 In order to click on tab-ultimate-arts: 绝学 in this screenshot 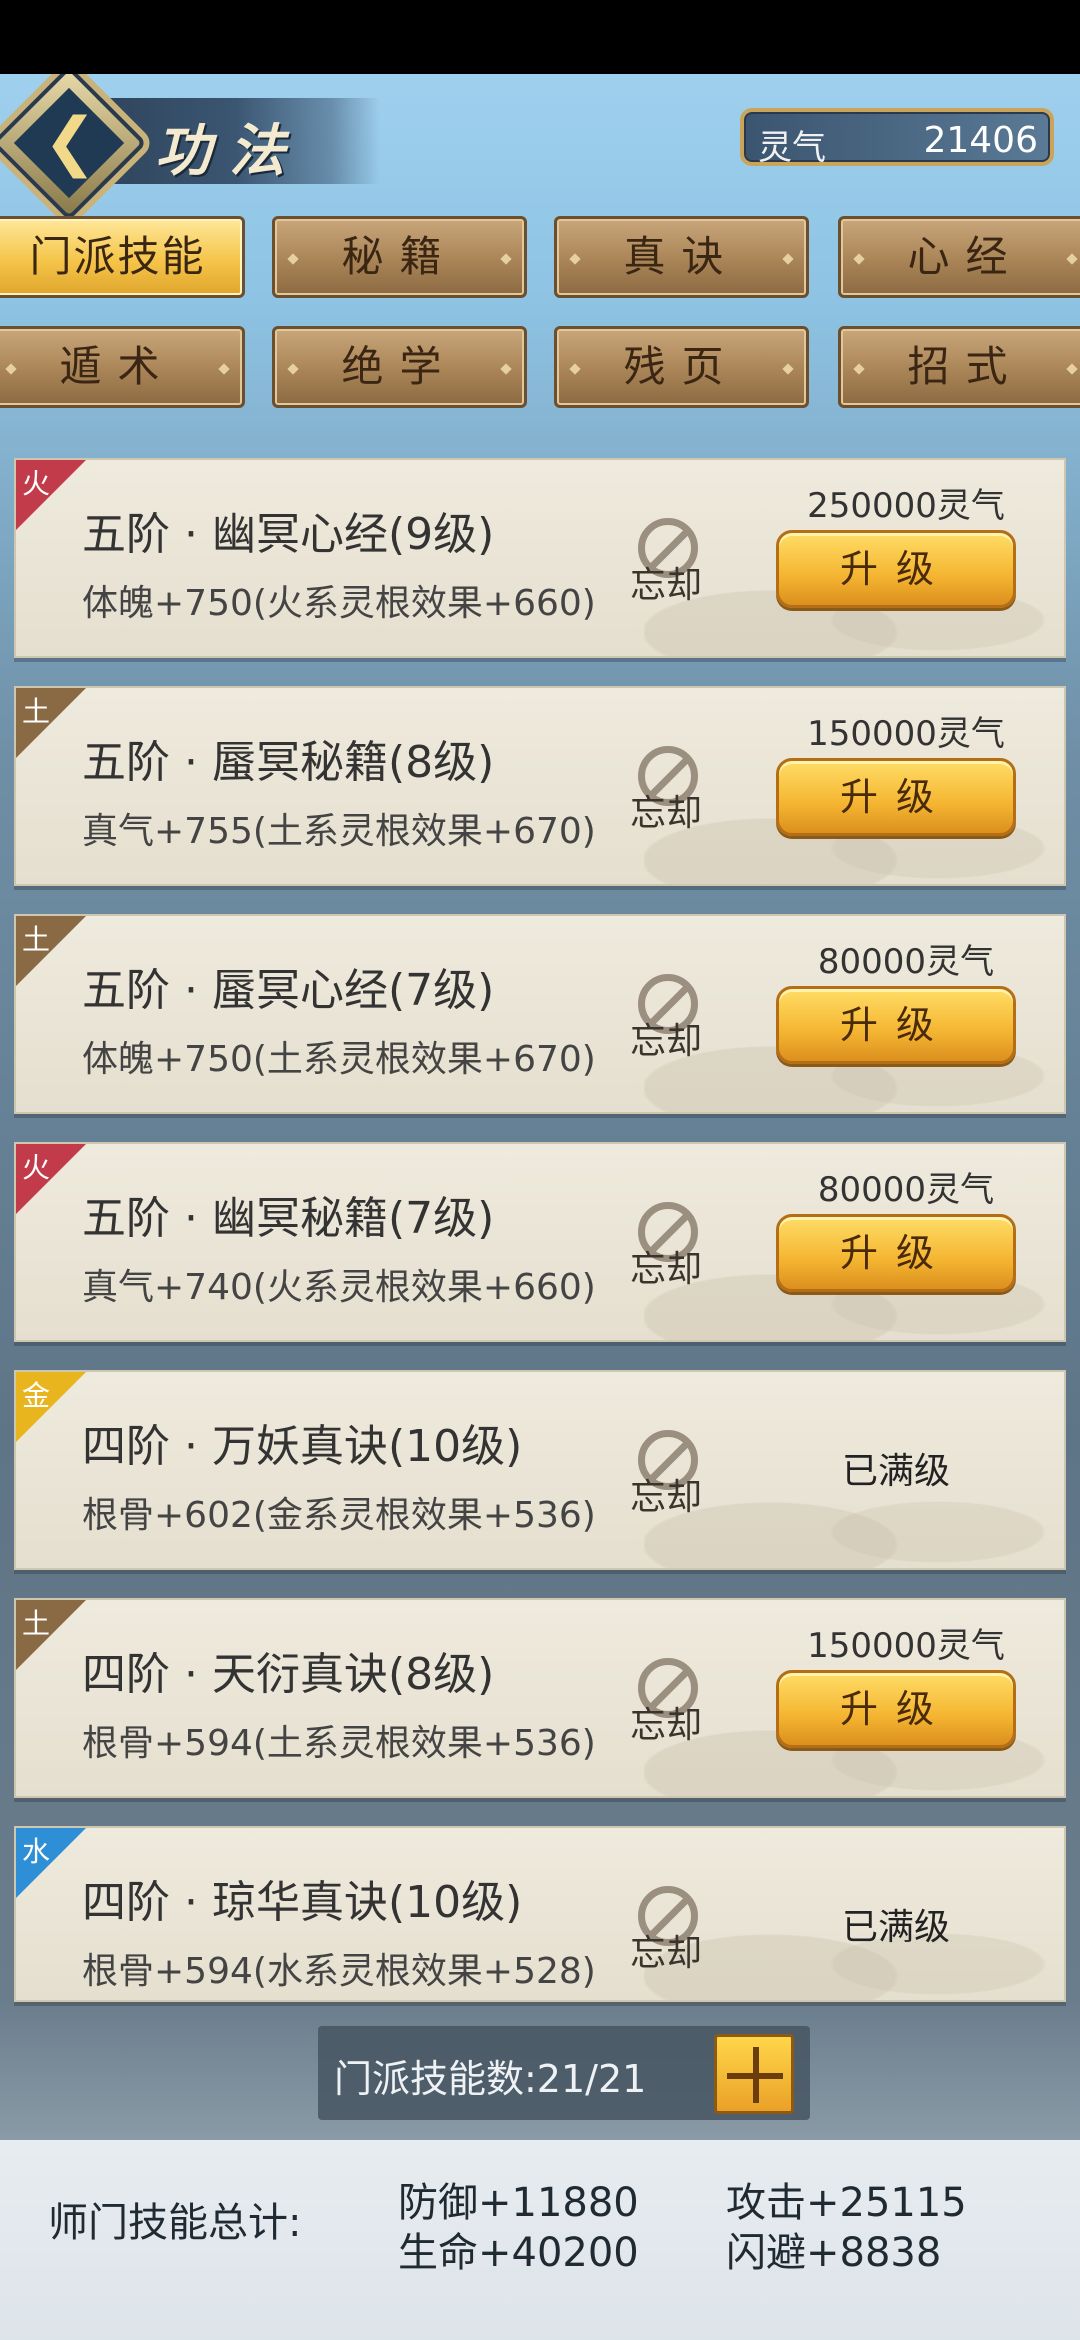, I will do `click(399, 367)`.